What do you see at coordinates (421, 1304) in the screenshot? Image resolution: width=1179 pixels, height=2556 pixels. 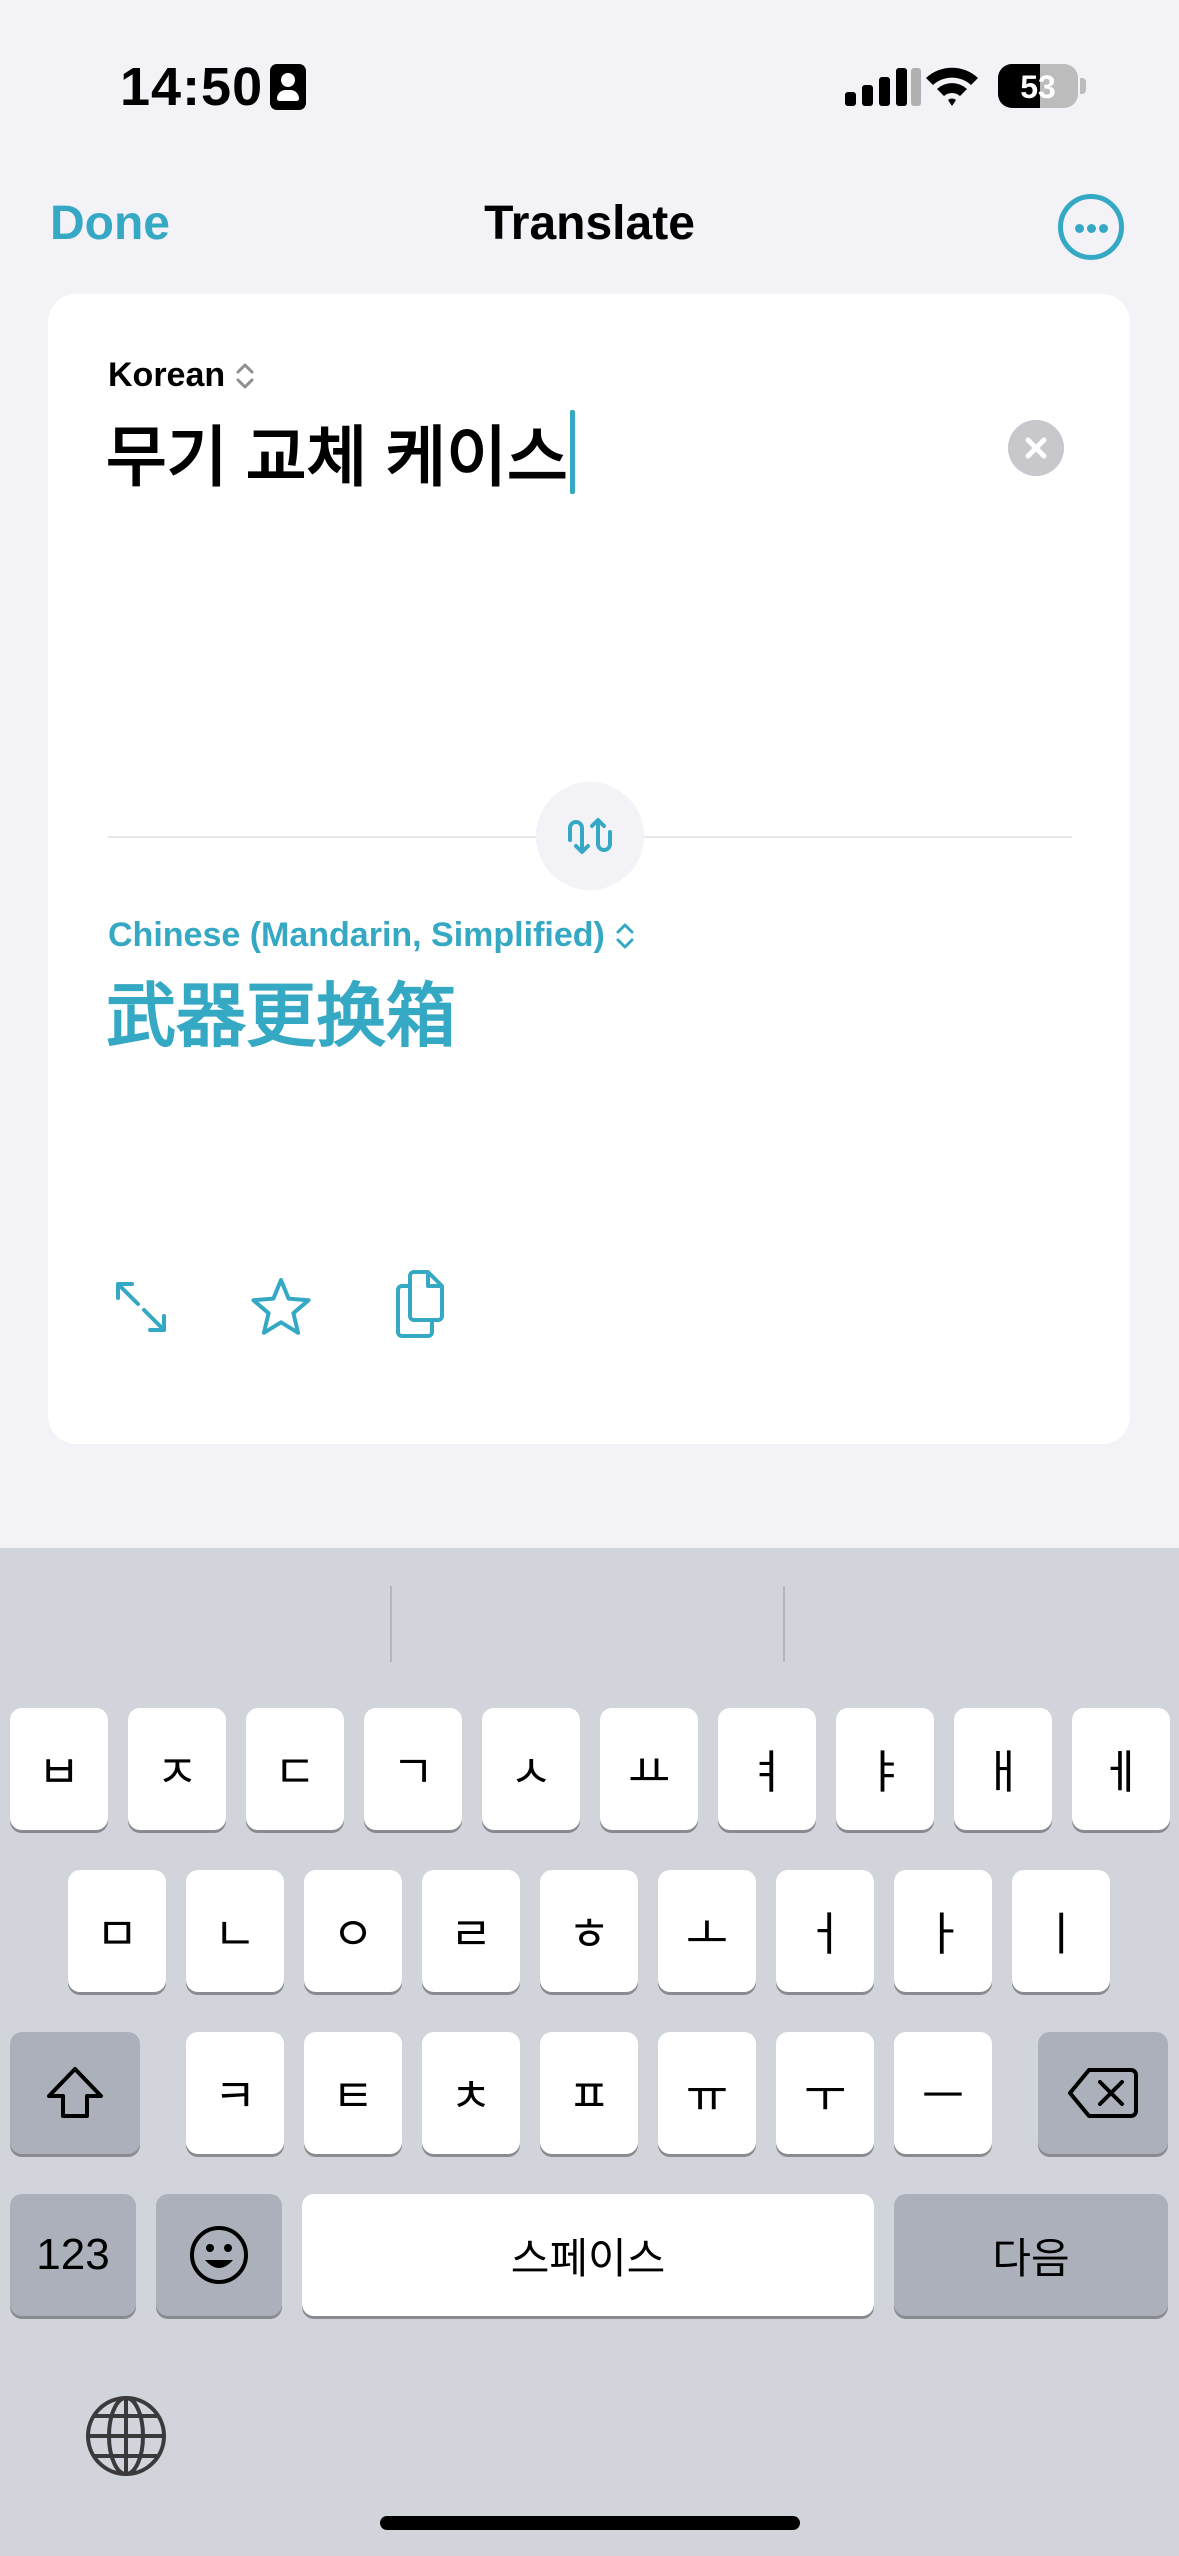 I see `copy-icon` at bounding box center [421, 1304].